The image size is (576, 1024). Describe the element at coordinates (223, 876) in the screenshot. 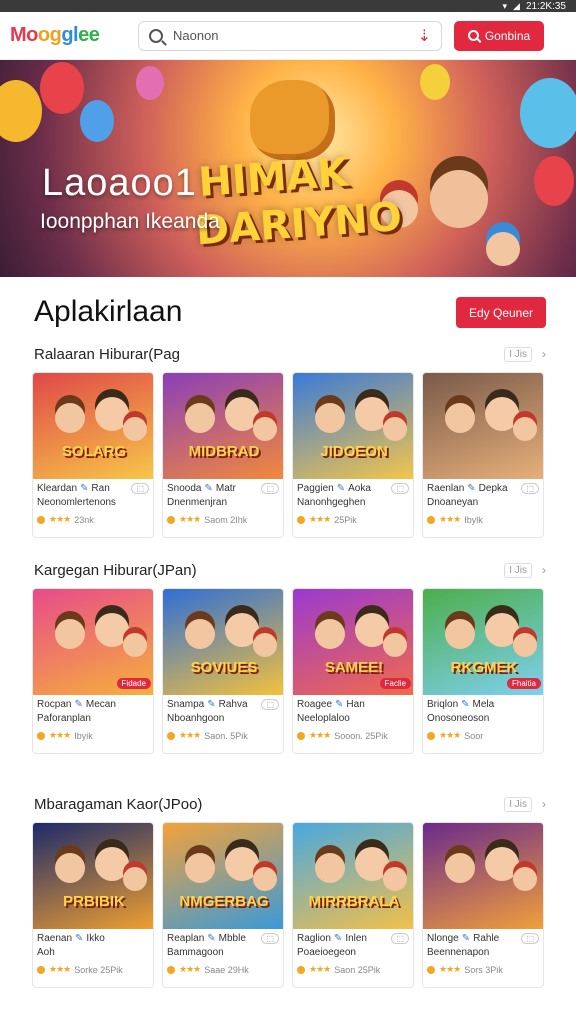

I see `app-thumbnail: NMGERBAG` at that location.